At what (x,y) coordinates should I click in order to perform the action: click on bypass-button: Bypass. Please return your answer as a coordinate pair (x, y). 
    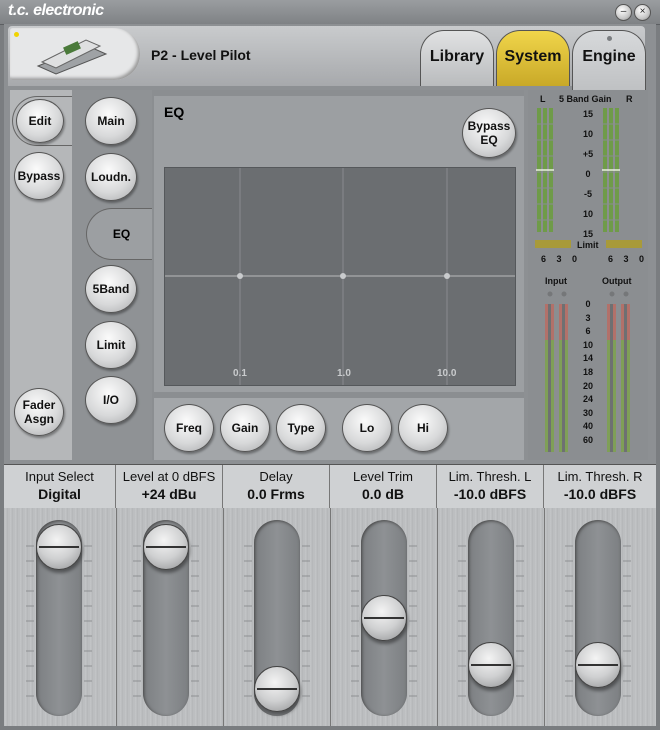
    Looking at the image, I should click on (39, 176).